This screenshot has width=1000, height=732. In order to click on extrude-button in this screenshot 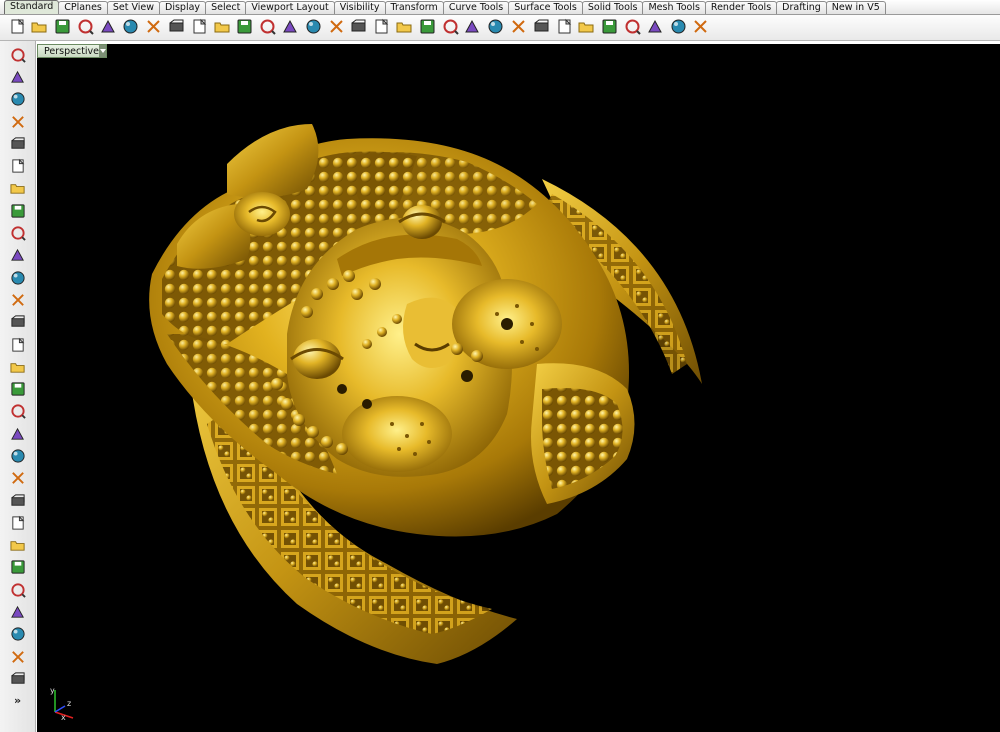, I will do `click(18, 301)`.